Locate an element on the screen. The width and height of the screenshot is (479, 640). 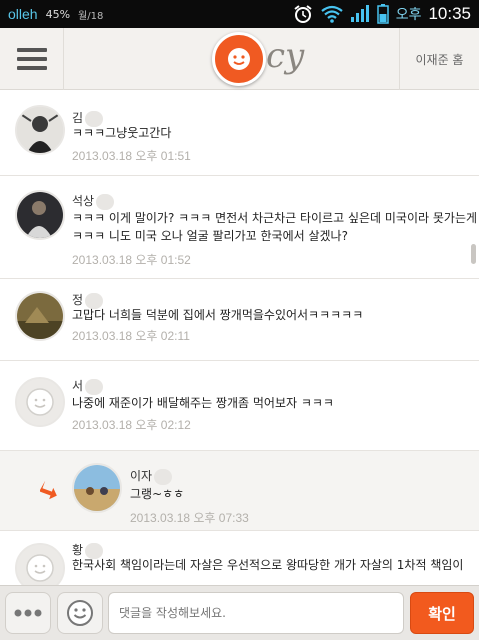
cy-logo-icon is located at coordinates (239, 59).